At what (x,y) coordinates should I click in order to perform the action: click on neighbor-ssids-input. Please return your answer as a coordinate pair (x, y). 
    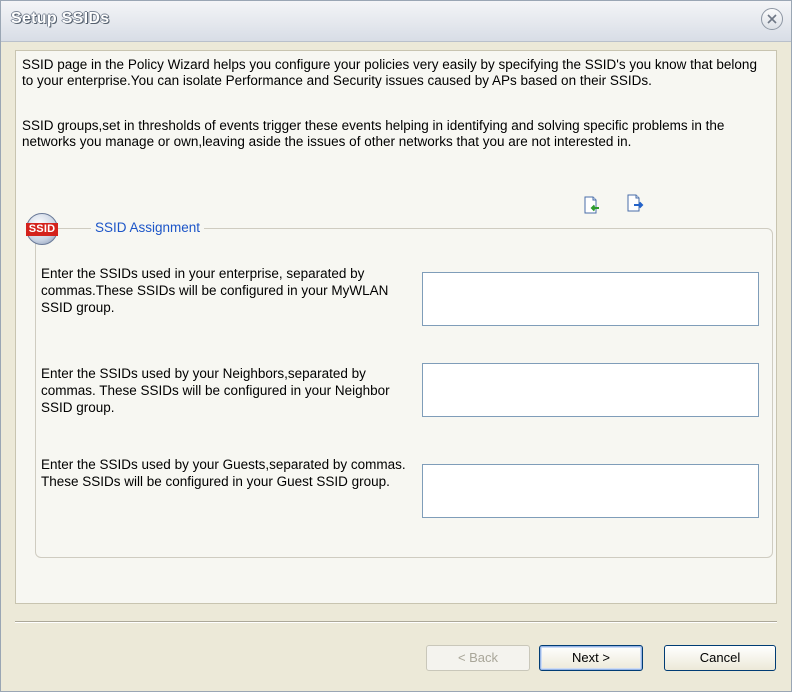
    Looking at the image, I should click on (590, 390).